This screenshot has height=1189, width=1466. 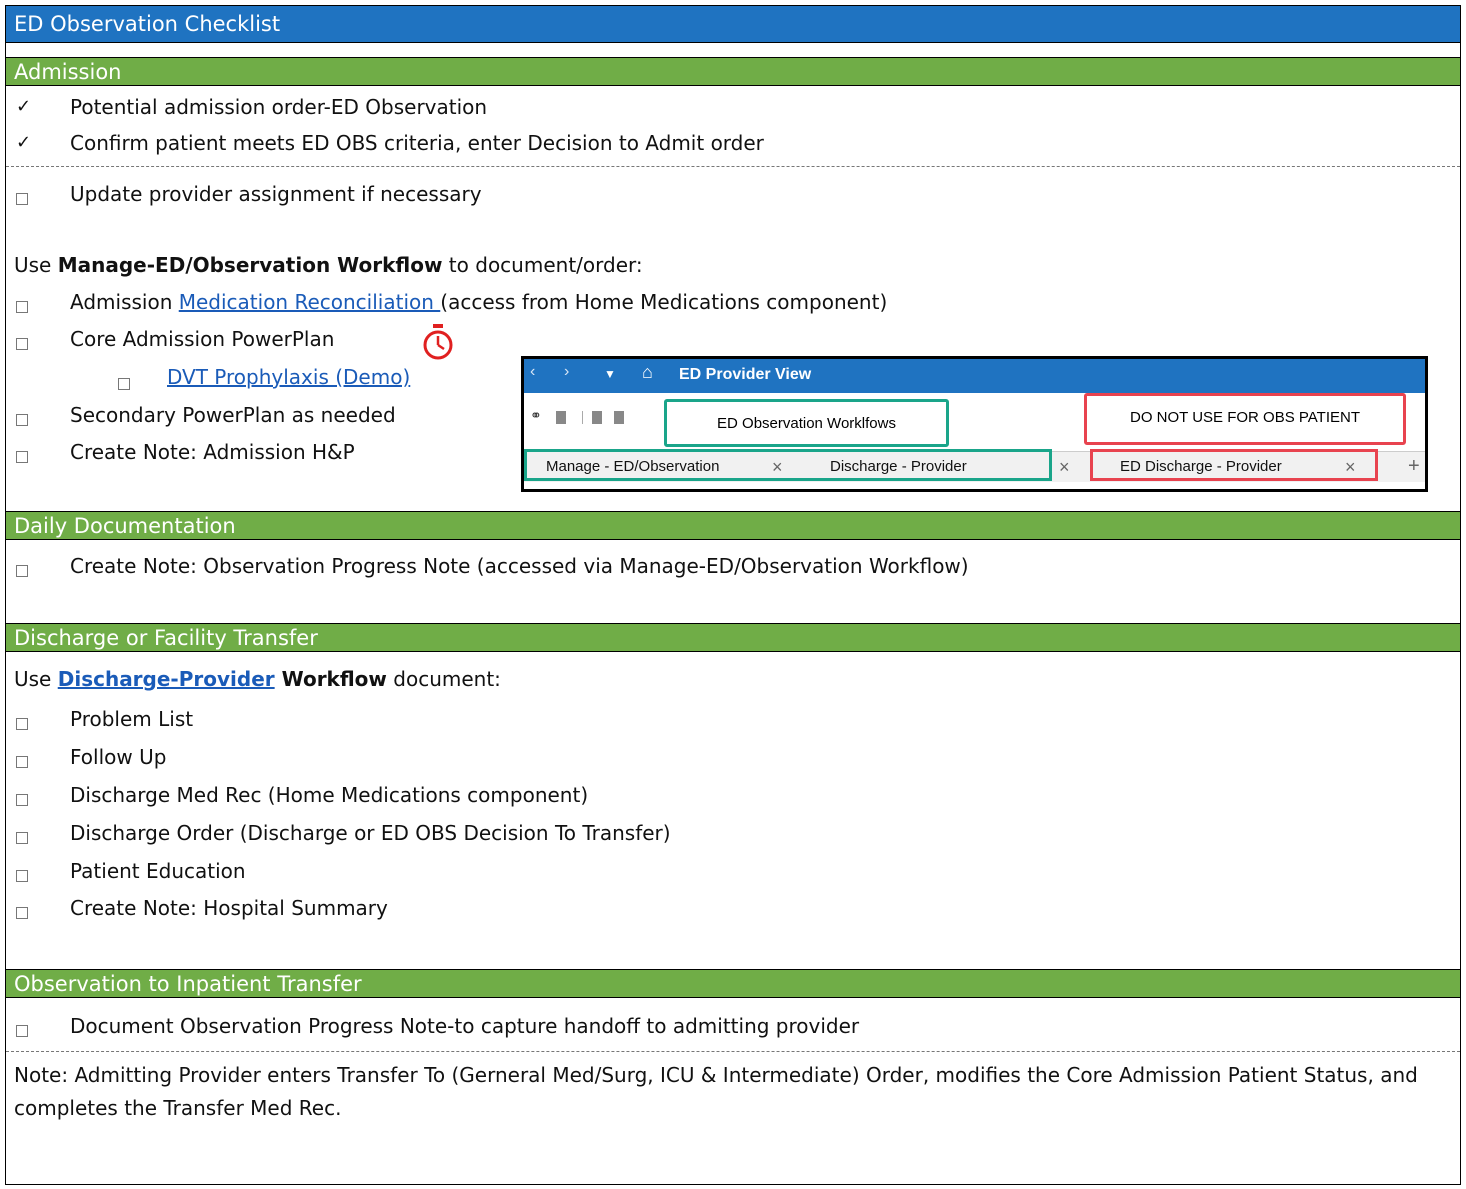 I want to click on stopwatch-icon, so click(x=438, y=342).